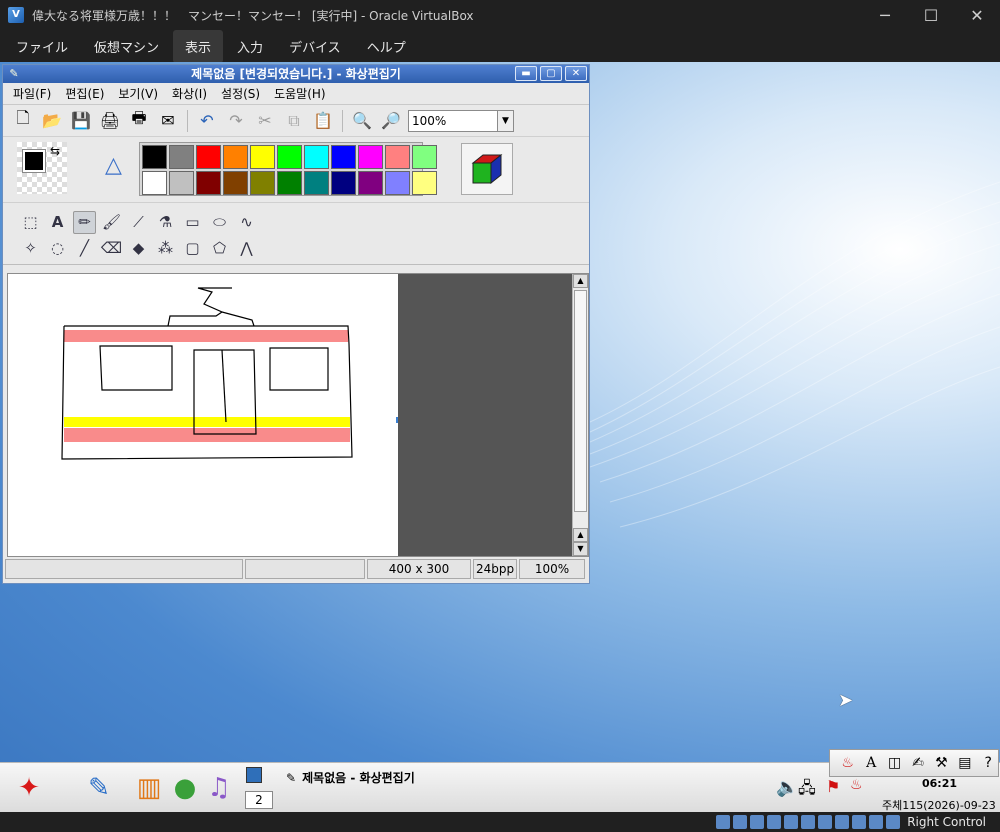 The image size is (1000, 832). Describe the element at coordinates (551, 73) in the screenshot. I see `paint-maximize-button: ▢` at that location.